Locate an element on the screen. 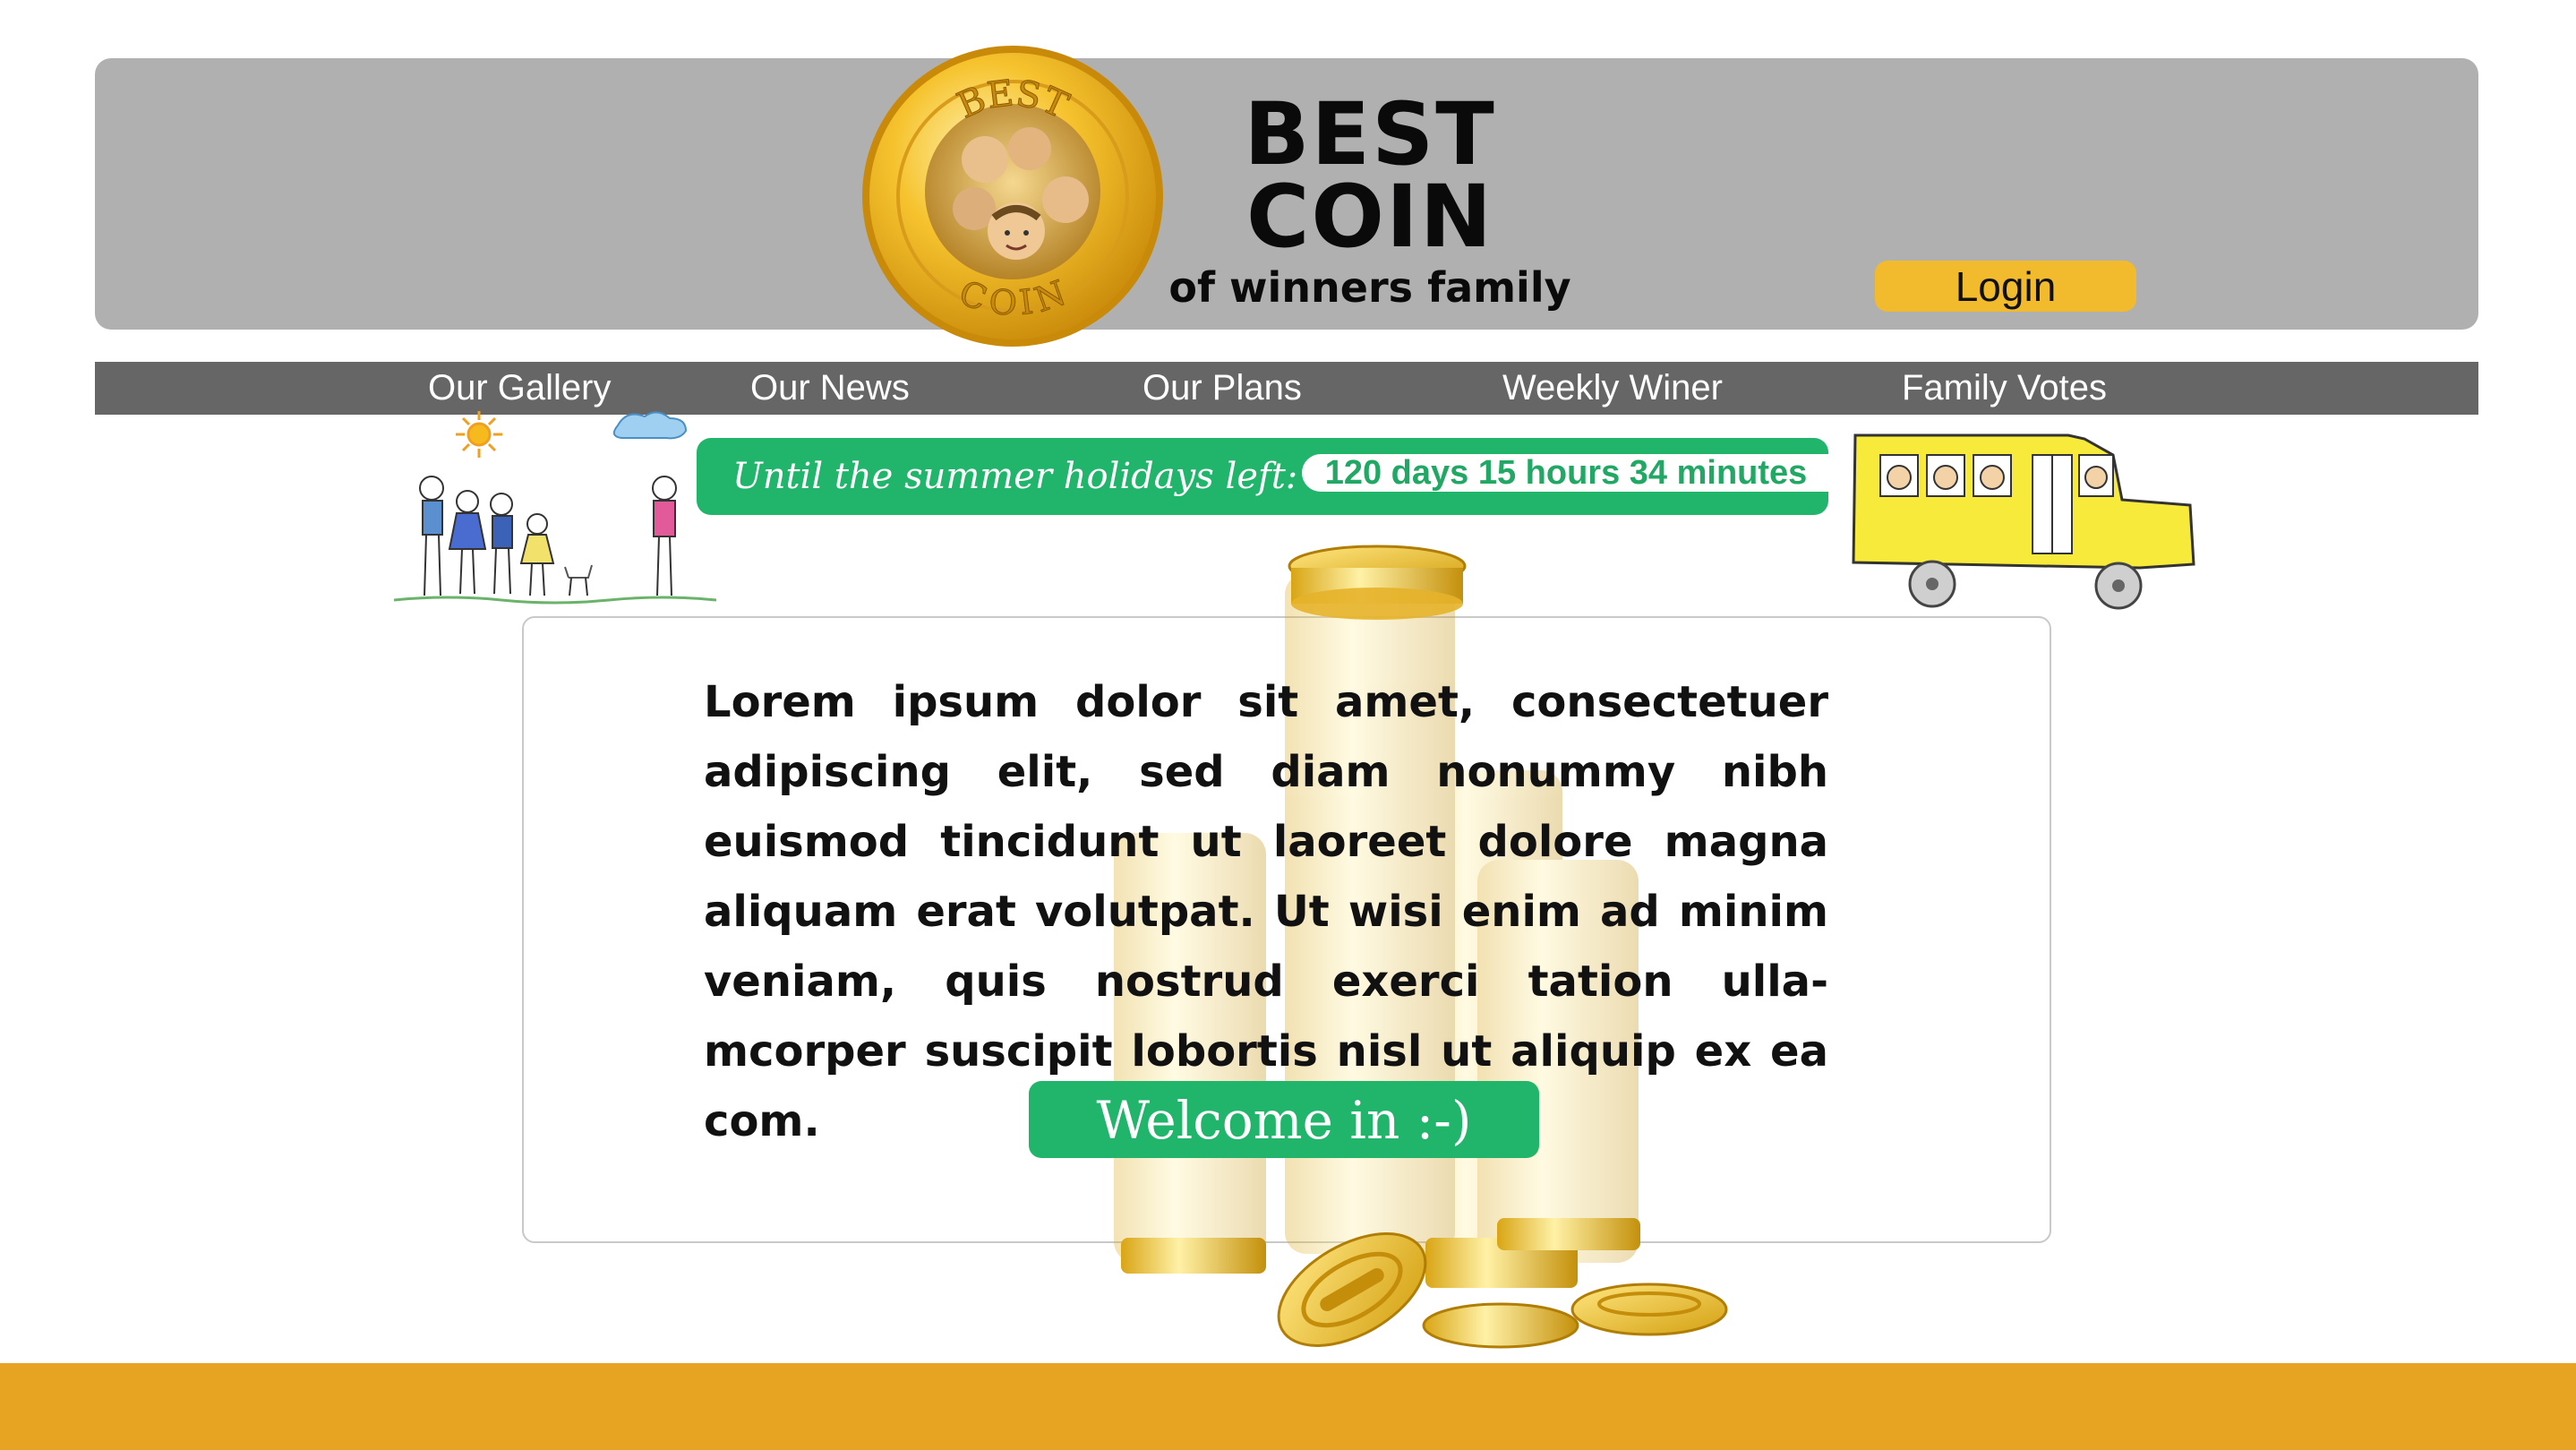 The image size is (2576, 1450). brand-tagline: of winners family is located at coordinates (1369, 287).